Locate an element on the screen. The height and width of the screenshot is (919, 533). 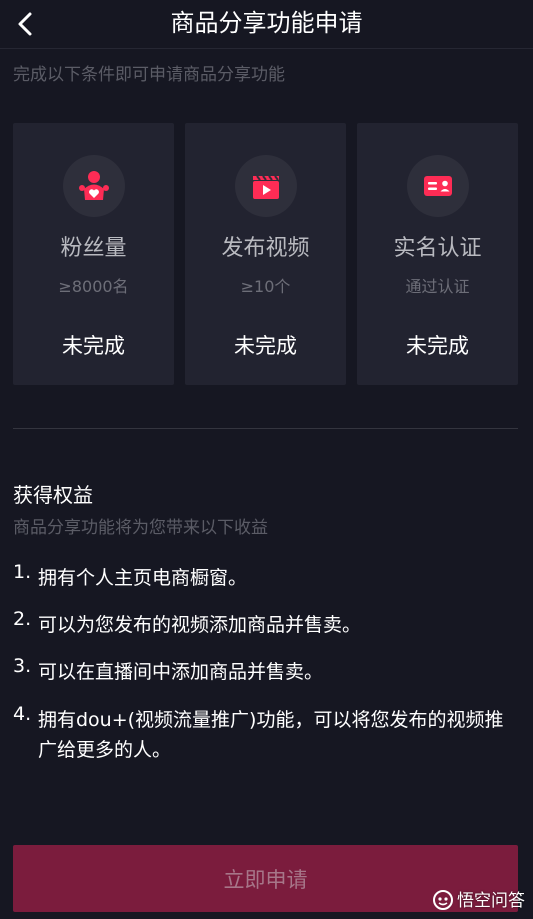
condition-card-realname: 实名认证 通过认证 未完成 is located at coordinates (437, 254).